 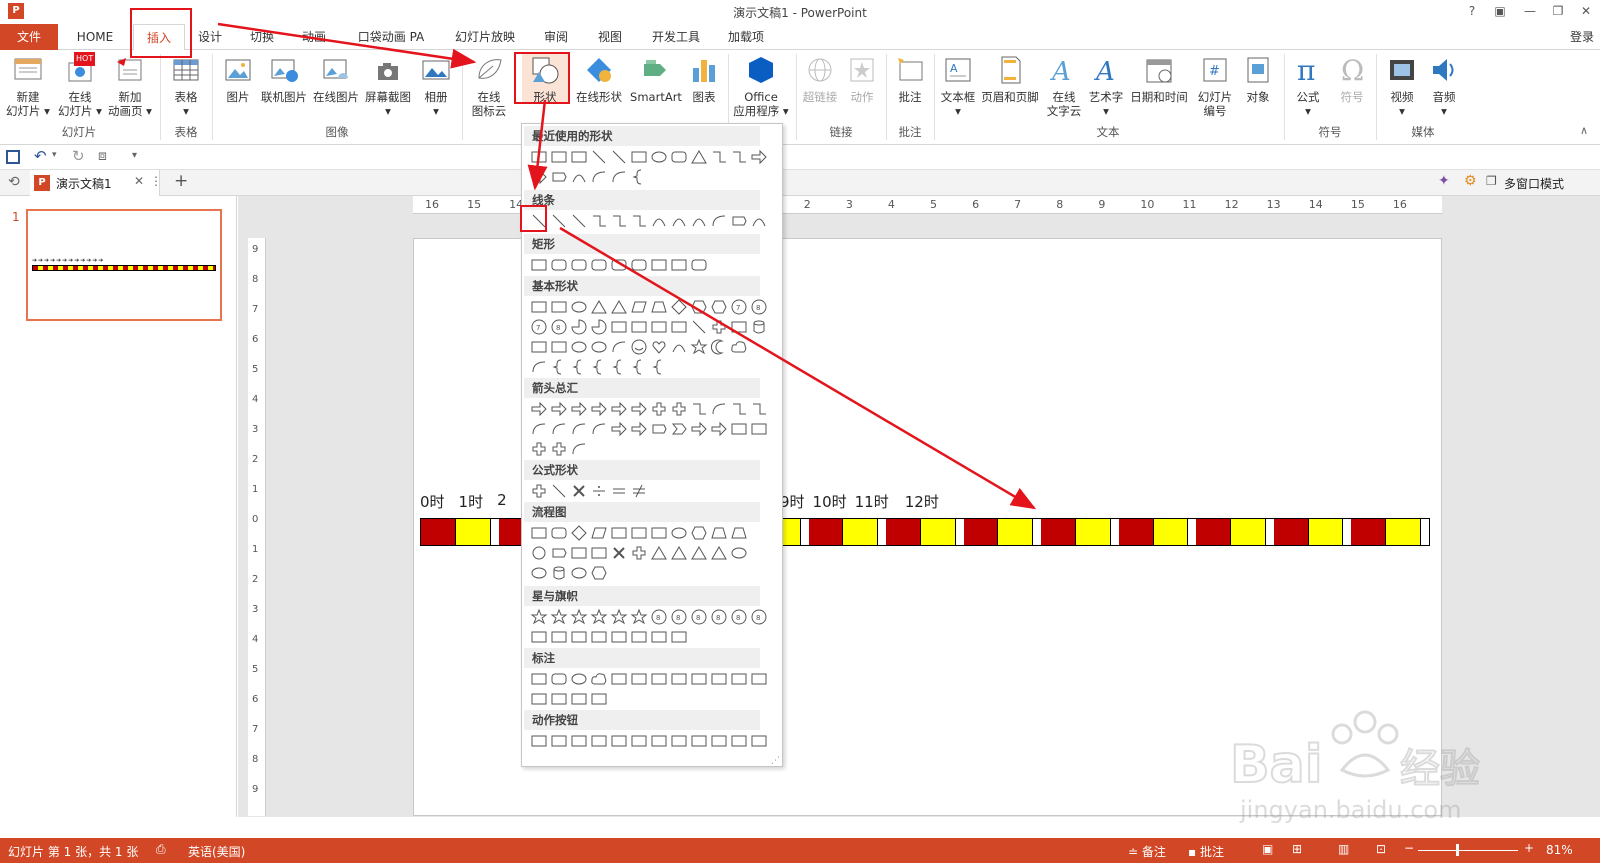 What do you see at coordinates (537, 145) in the screenshot?
I see `arrow-shapes-to-line` at bounding box center [537, 145].